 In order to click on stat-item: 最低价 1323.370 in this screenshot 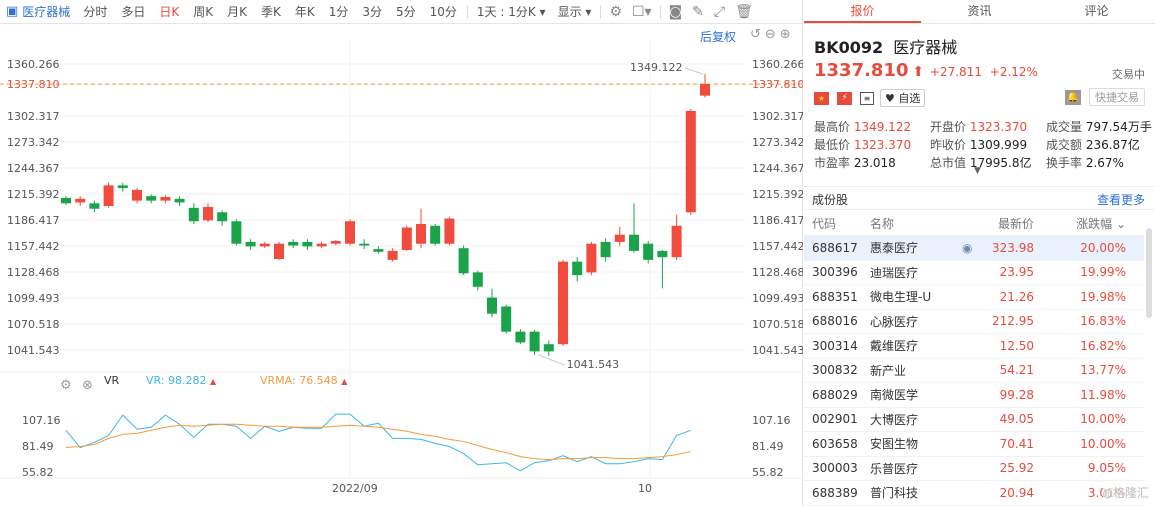, I will do `click(862, 144)`.